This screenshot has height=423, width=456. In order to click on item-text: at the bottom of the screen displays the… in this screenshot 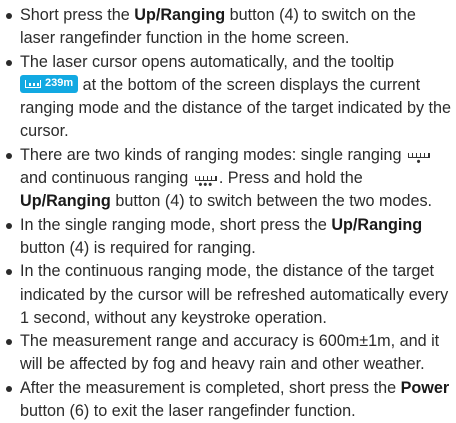, I will do `click(236, 108)`.